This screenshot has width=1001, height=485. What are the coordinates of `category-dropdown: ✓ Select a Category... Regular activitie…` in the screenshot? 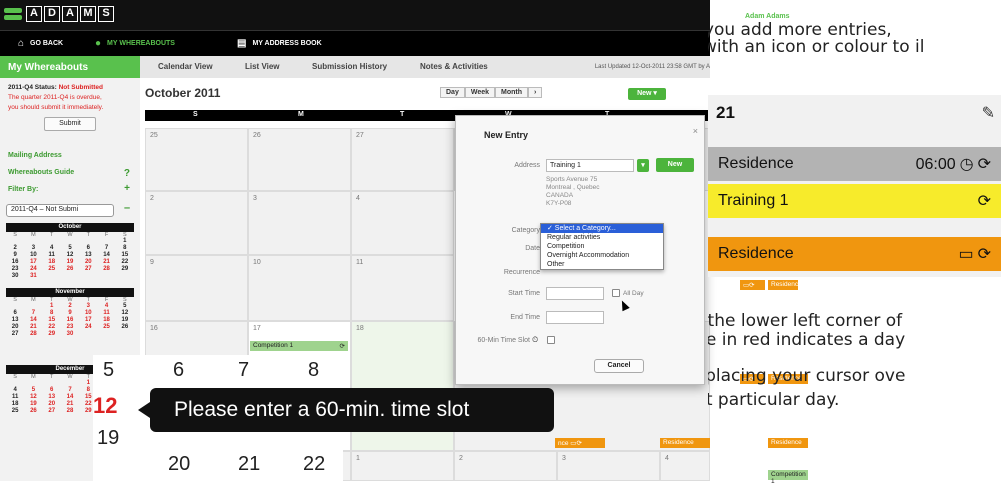 It's located at (602, 246).